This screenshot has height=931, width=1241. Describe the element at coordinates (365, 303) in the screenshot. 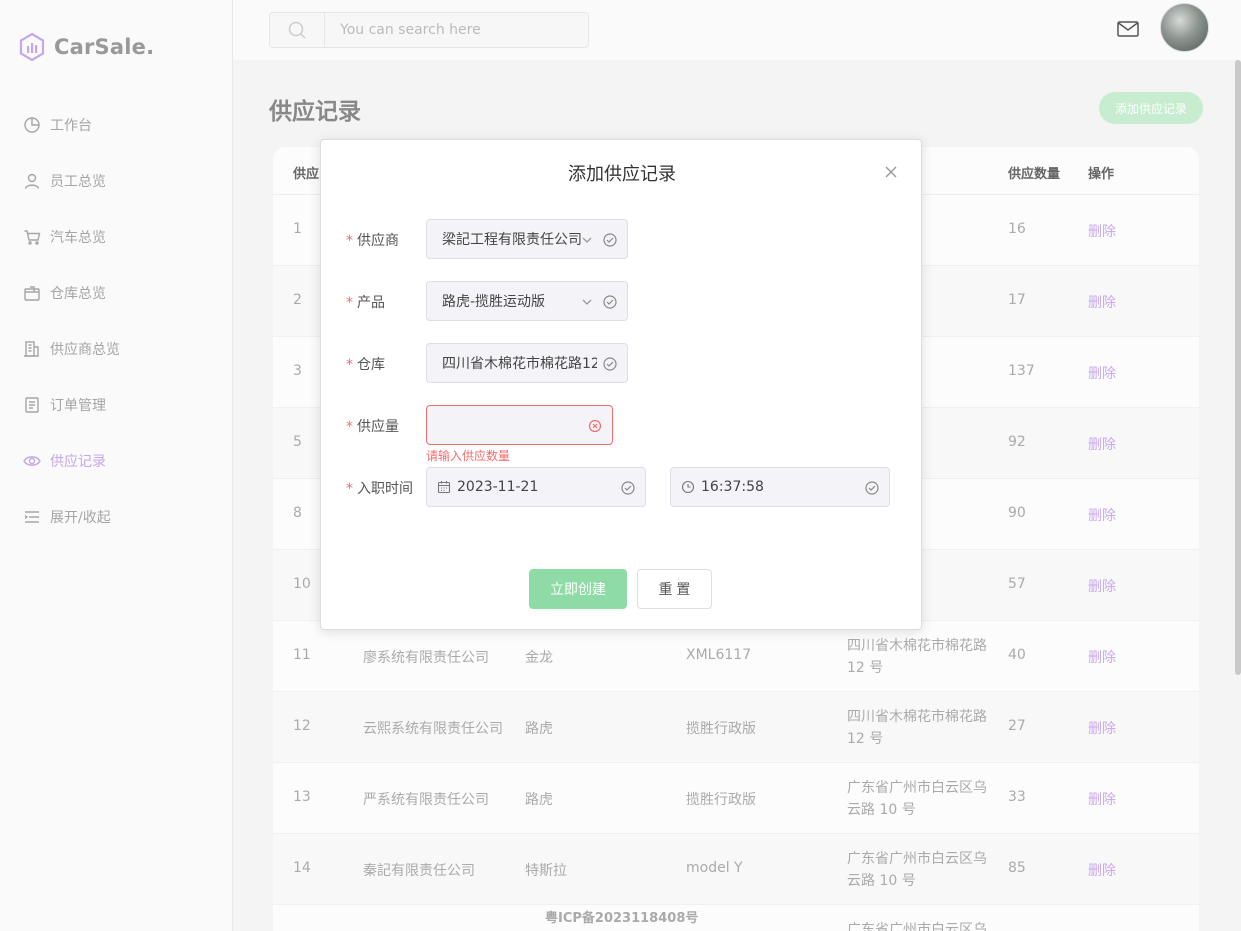

I see `product-label: * 产品` at that location.